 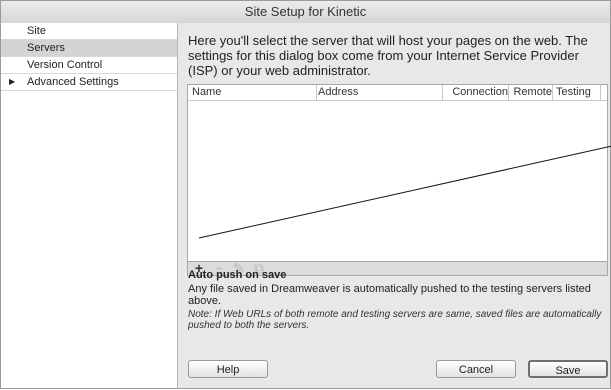 I want to click on sidebar-item-servers: Servers, so click(x=89, y=48).